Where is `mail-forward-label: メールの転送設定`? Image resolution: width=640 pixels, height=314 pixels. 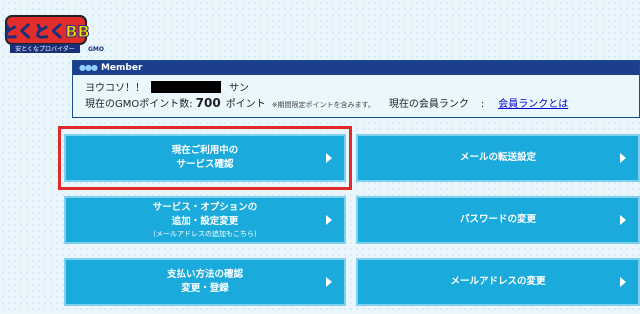 mail-forward-label: メールの転送設定 is located at coordinates (497, 157).